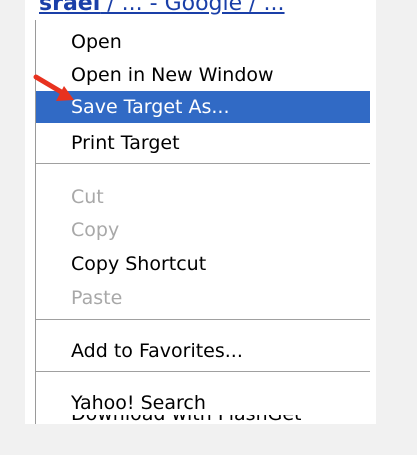  Describe the element at coordinates (208, 439) in the screenshot. I see `frame-bottom-strip` at that location.